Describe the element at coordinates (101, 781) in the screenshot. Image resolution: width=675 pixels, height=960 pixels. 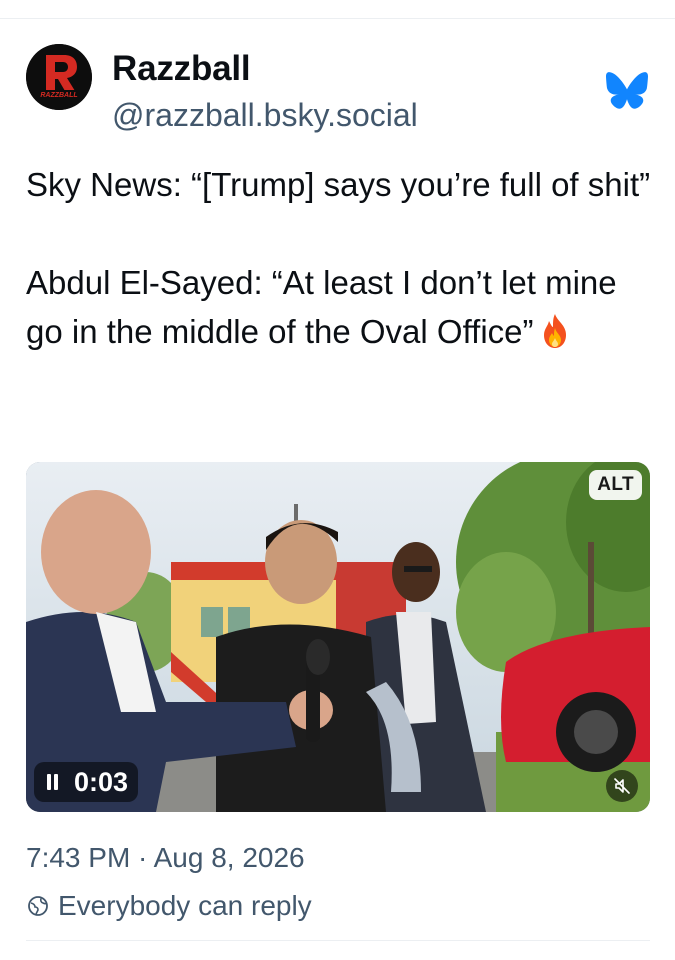
I see `video-timecode: 0:03` at that location.